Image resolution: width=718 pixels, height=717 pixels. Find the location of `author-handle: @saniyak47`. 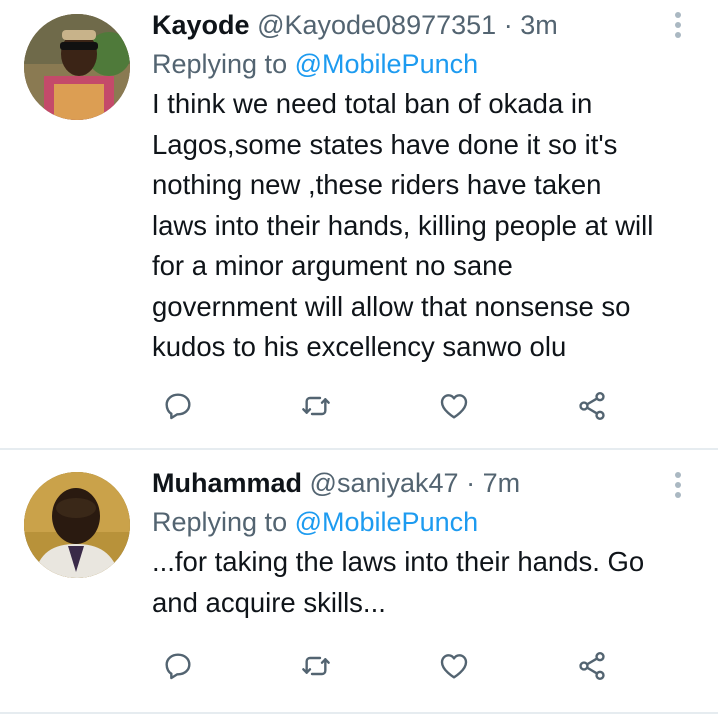

author-handle: @saniyak47 is located at coordinates (384, 483).